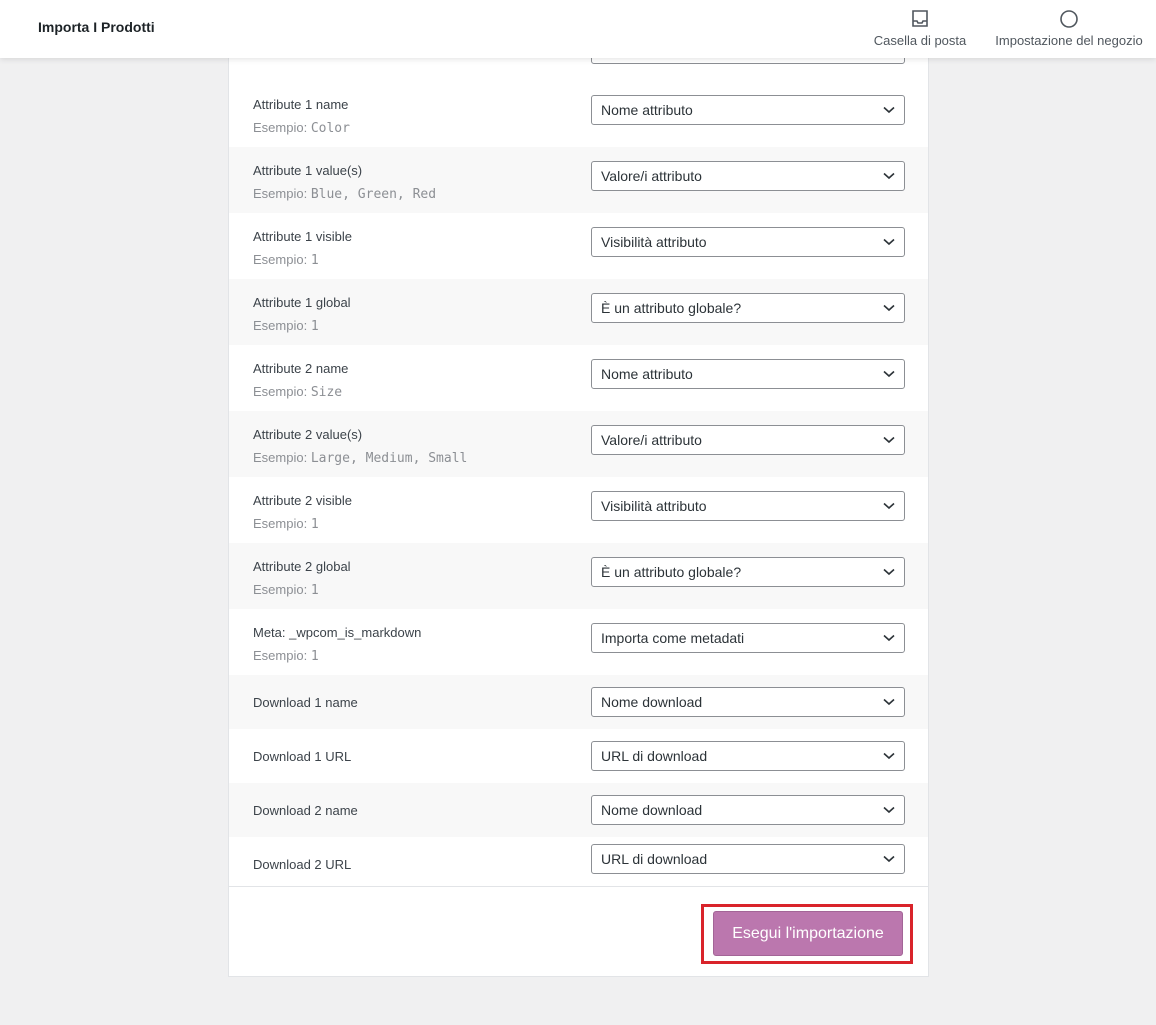 The width and height of the screenshot is (1156, 1025). What do you see at coordinates (302, 864) in the screenshot?
I see `column-label: Download 2 URL` at bounding box center [302, 864].